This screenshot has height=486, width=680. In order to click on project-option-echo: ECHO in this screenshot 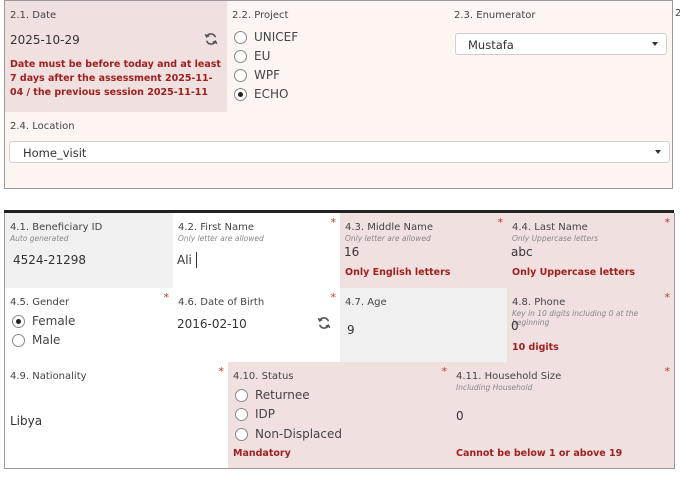, I will do `click(261, 94)`.